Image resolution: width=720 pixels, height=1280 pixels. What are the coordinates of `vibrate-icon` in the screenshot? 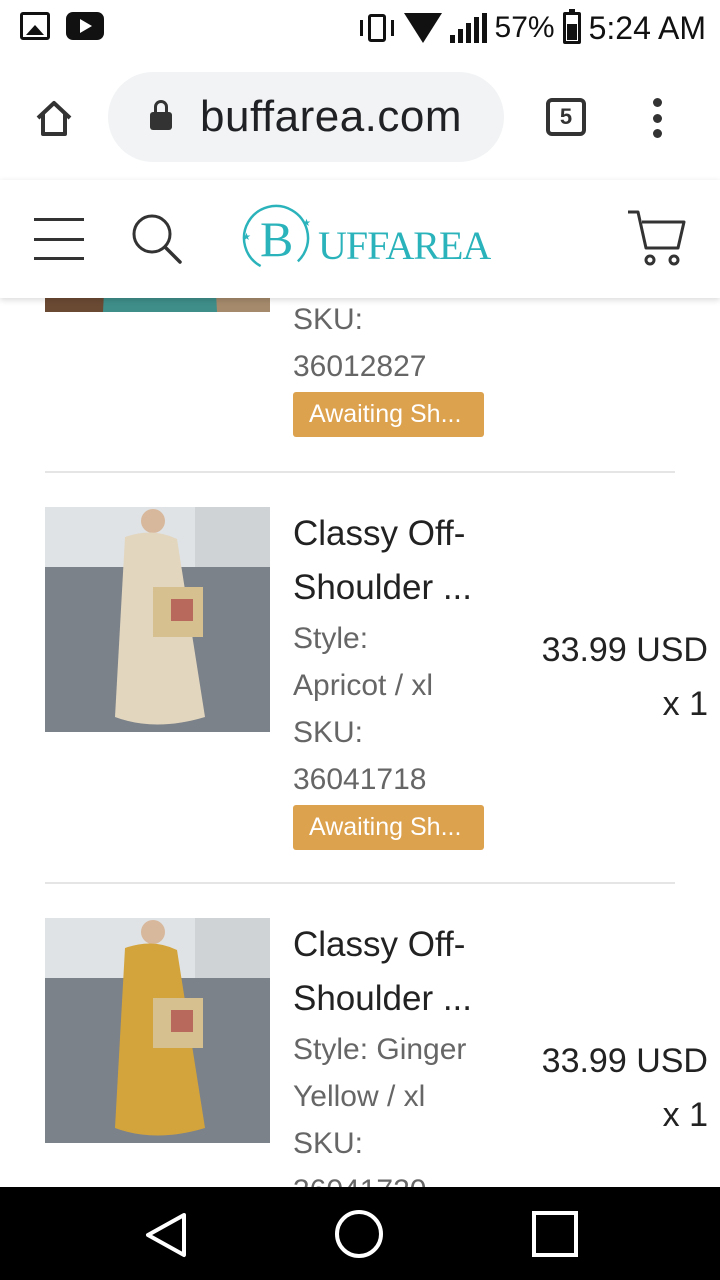 It's located at (377, 28).